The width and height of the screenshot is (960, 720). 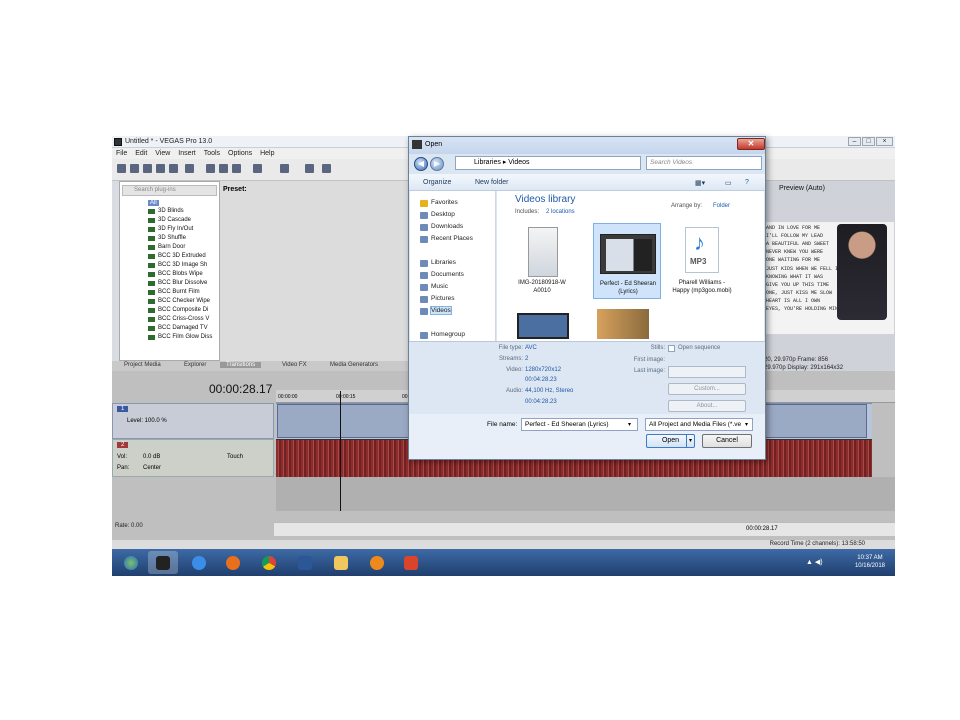 I want to click on taskbar-firefox, so click(x=233, y=562).